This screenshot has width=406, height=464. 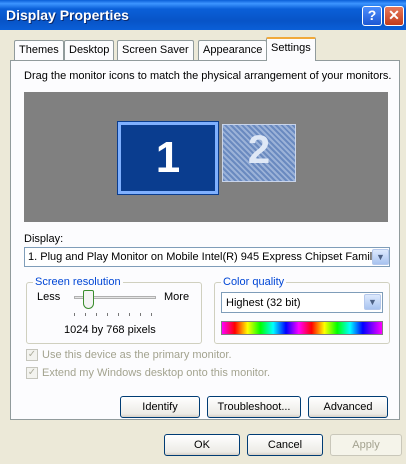 I want to click on primary-monitor-checkbox: ✓, so click(x=32, y=355).